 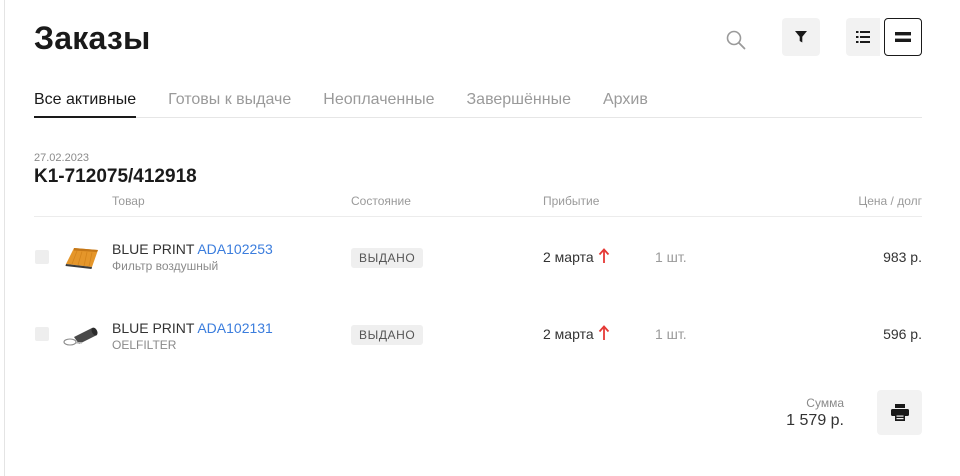 I want to click on tab-completed: Завершённые, so click(x=519, y=104).